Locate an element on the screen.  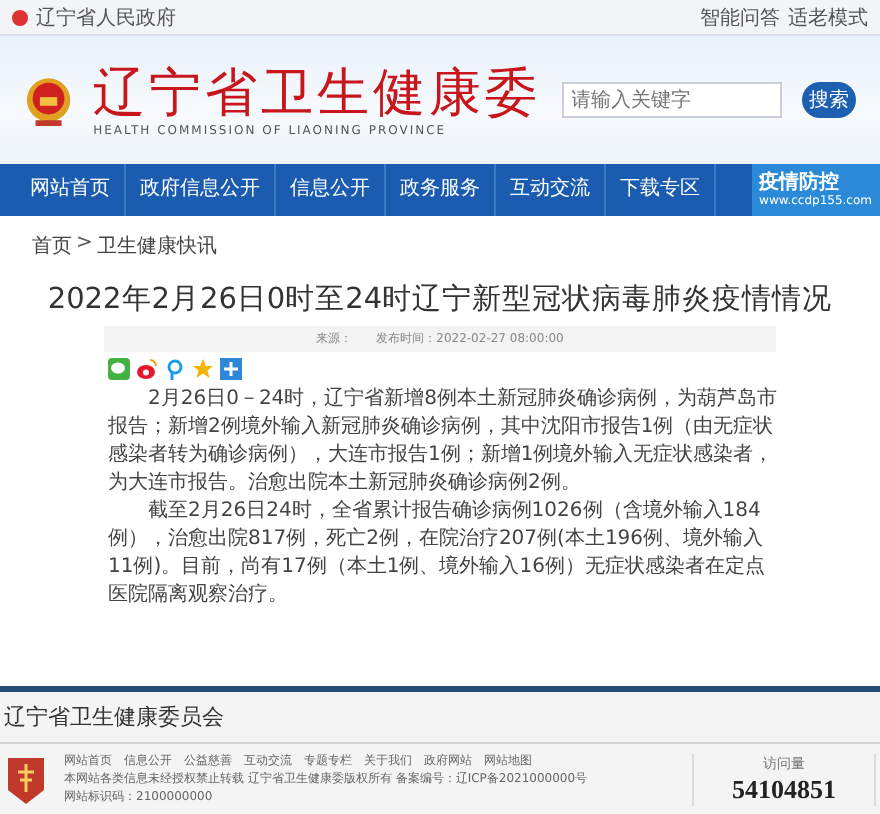
top-link: 智能问答 is located at coordinates (740, 17).